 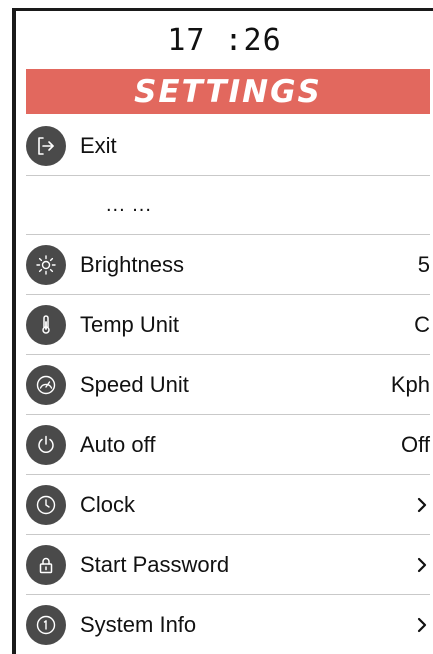 What do you see at coordinates (224, 40) in the screenshot?
I see `status-clock: 17 :26` at bounding box center [224, 40].